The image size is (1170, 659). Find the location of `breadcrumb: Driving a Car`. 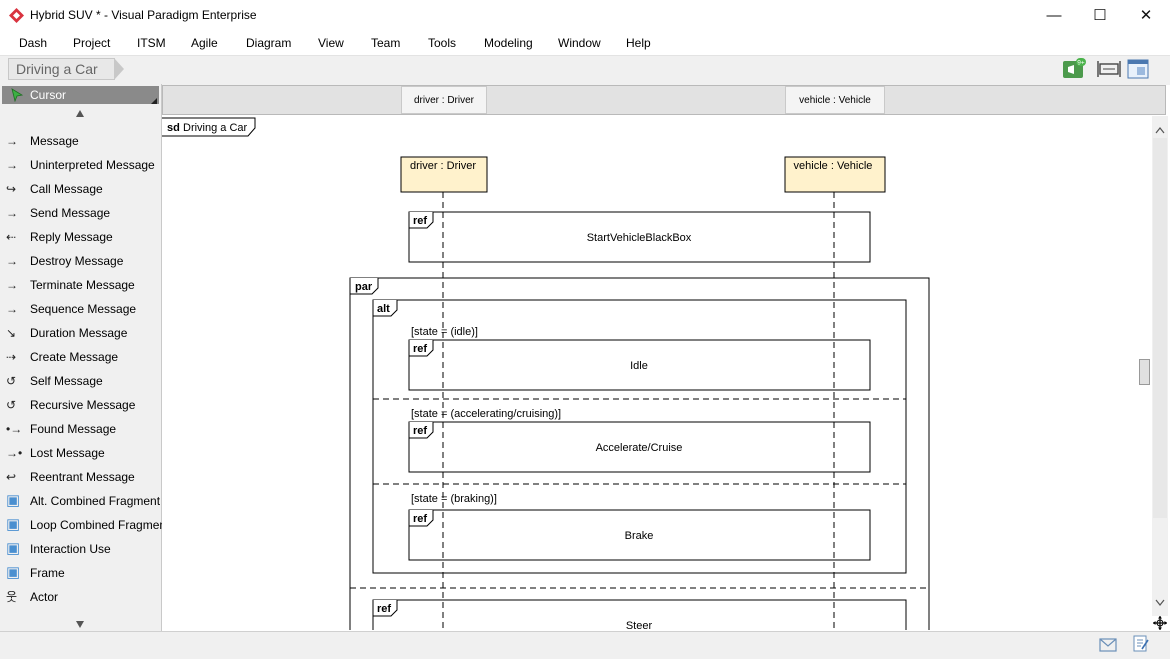

breadcrumb: Driving a Car is located at coordinates (66, 69).